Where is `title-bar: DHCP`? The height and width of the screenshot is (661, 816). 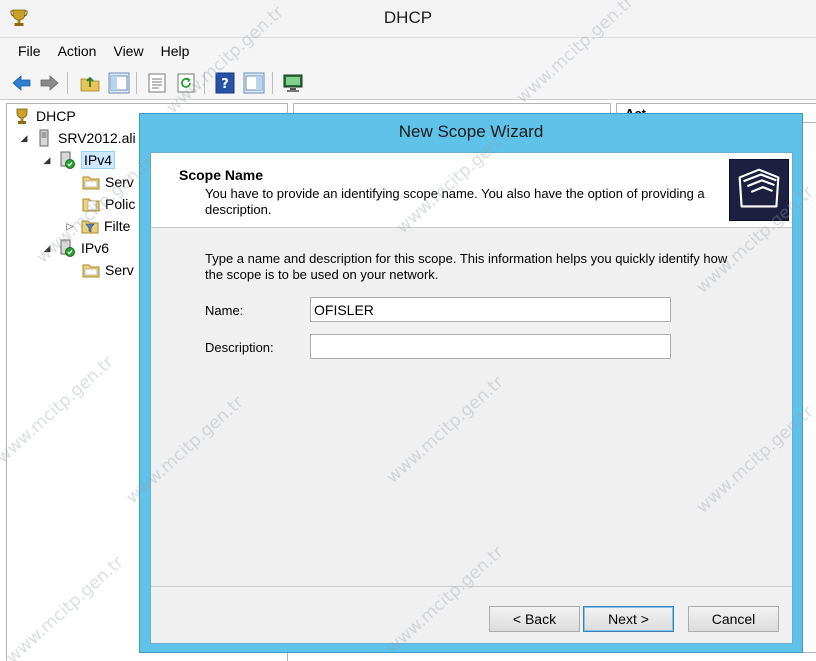
title-bar: DHCP is located at coordinates (408, 19).